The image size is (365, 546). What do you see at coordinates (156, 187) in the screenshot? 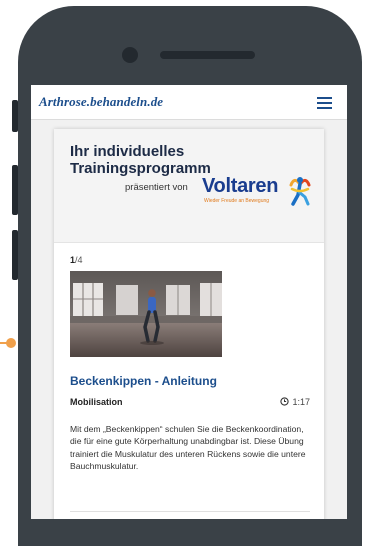
I see `presented-by-label: präsentiert von` at bounding box center [156, 187].